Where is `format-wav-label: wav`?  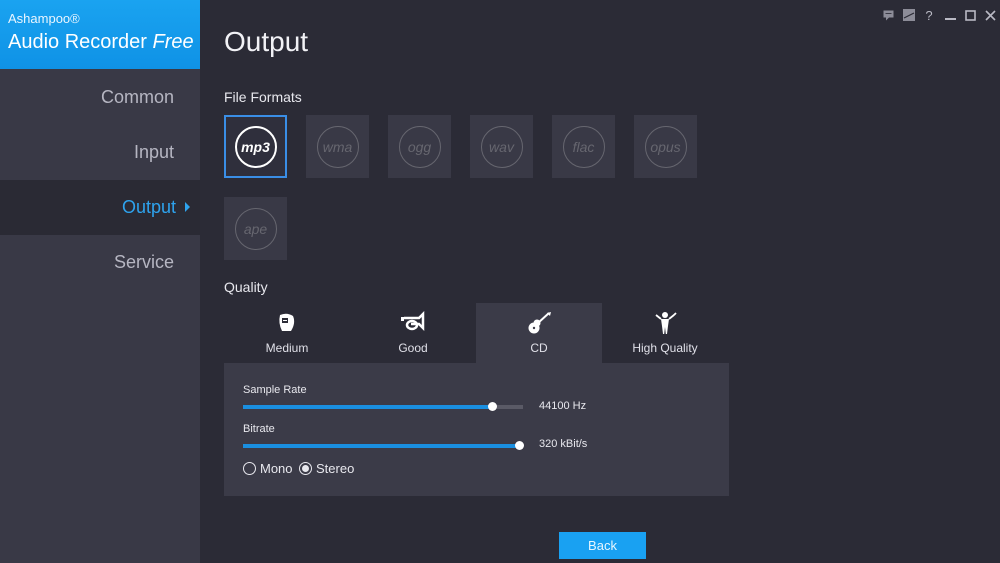
format-wav-label: wav is located at coordinates (501, 146).